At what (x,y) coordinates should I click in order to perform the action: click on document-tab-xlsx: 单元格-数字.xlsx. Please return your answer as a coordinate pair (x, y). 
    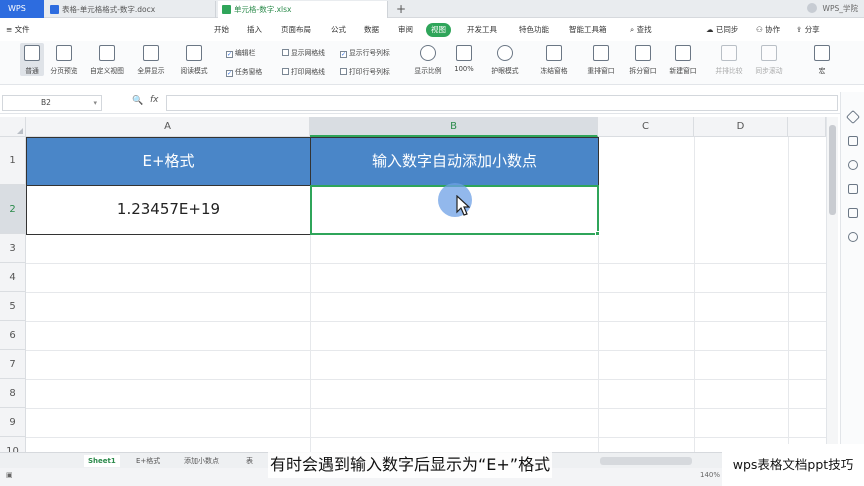
    Looking at the image, I should click on (303, 9).